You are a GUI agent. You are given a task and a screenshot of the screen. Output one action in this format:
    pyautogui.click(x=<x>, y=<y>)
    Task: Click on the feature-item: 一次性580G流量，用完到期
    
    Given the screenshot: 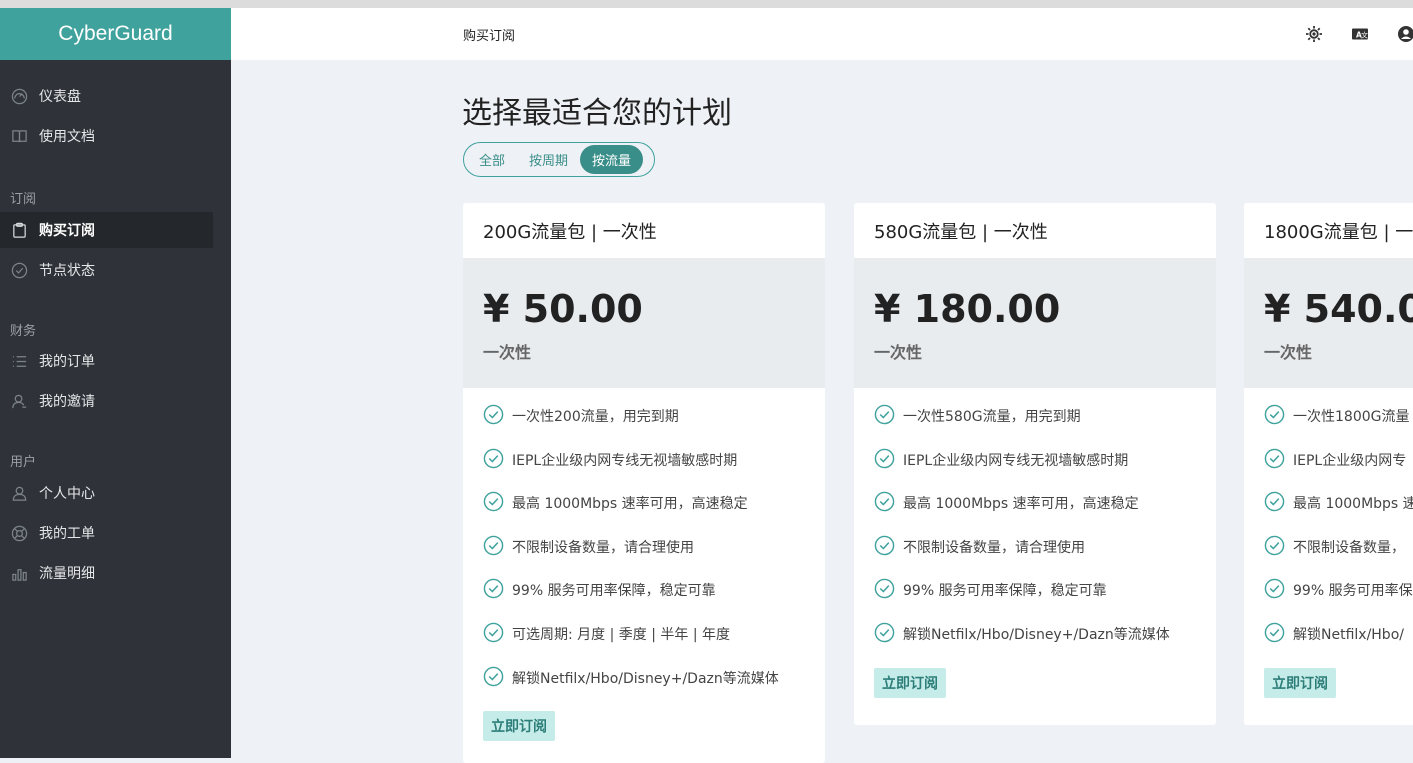 What is the action you would take?
    pyautogui.click(x=1045, y=424)
    